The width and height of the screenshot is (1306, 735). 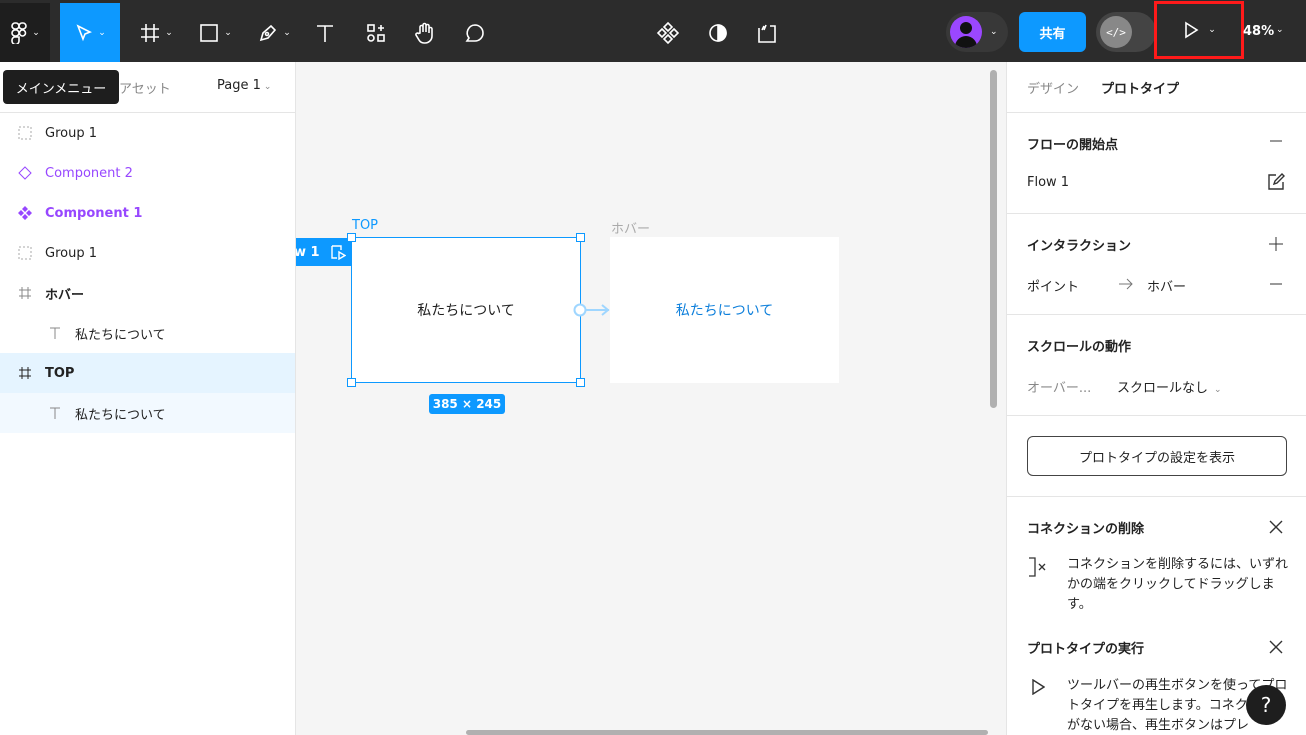 I want to click on vertical-scrollbar, so click(x=993, y=239).